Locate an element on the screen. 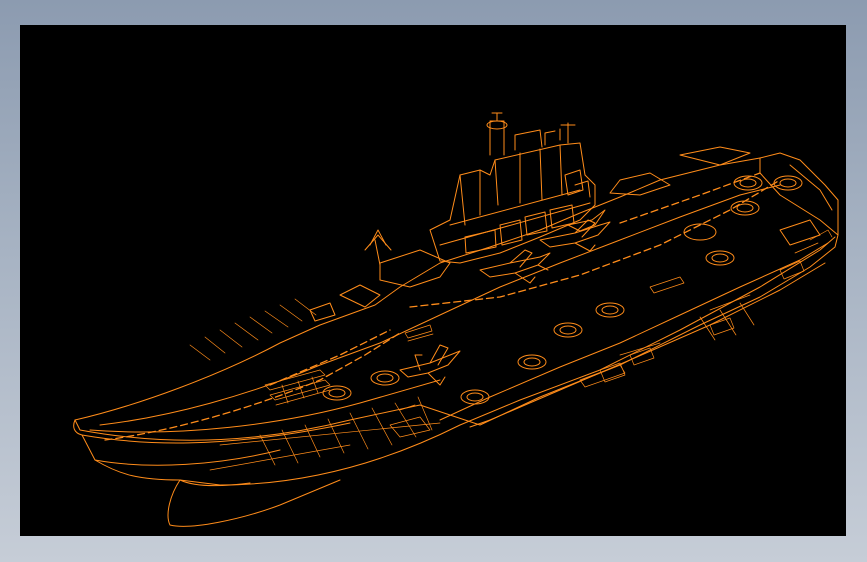 The height and width of the screenshot is (562, 867). island-superstructure is located at coordinates (512, 188).